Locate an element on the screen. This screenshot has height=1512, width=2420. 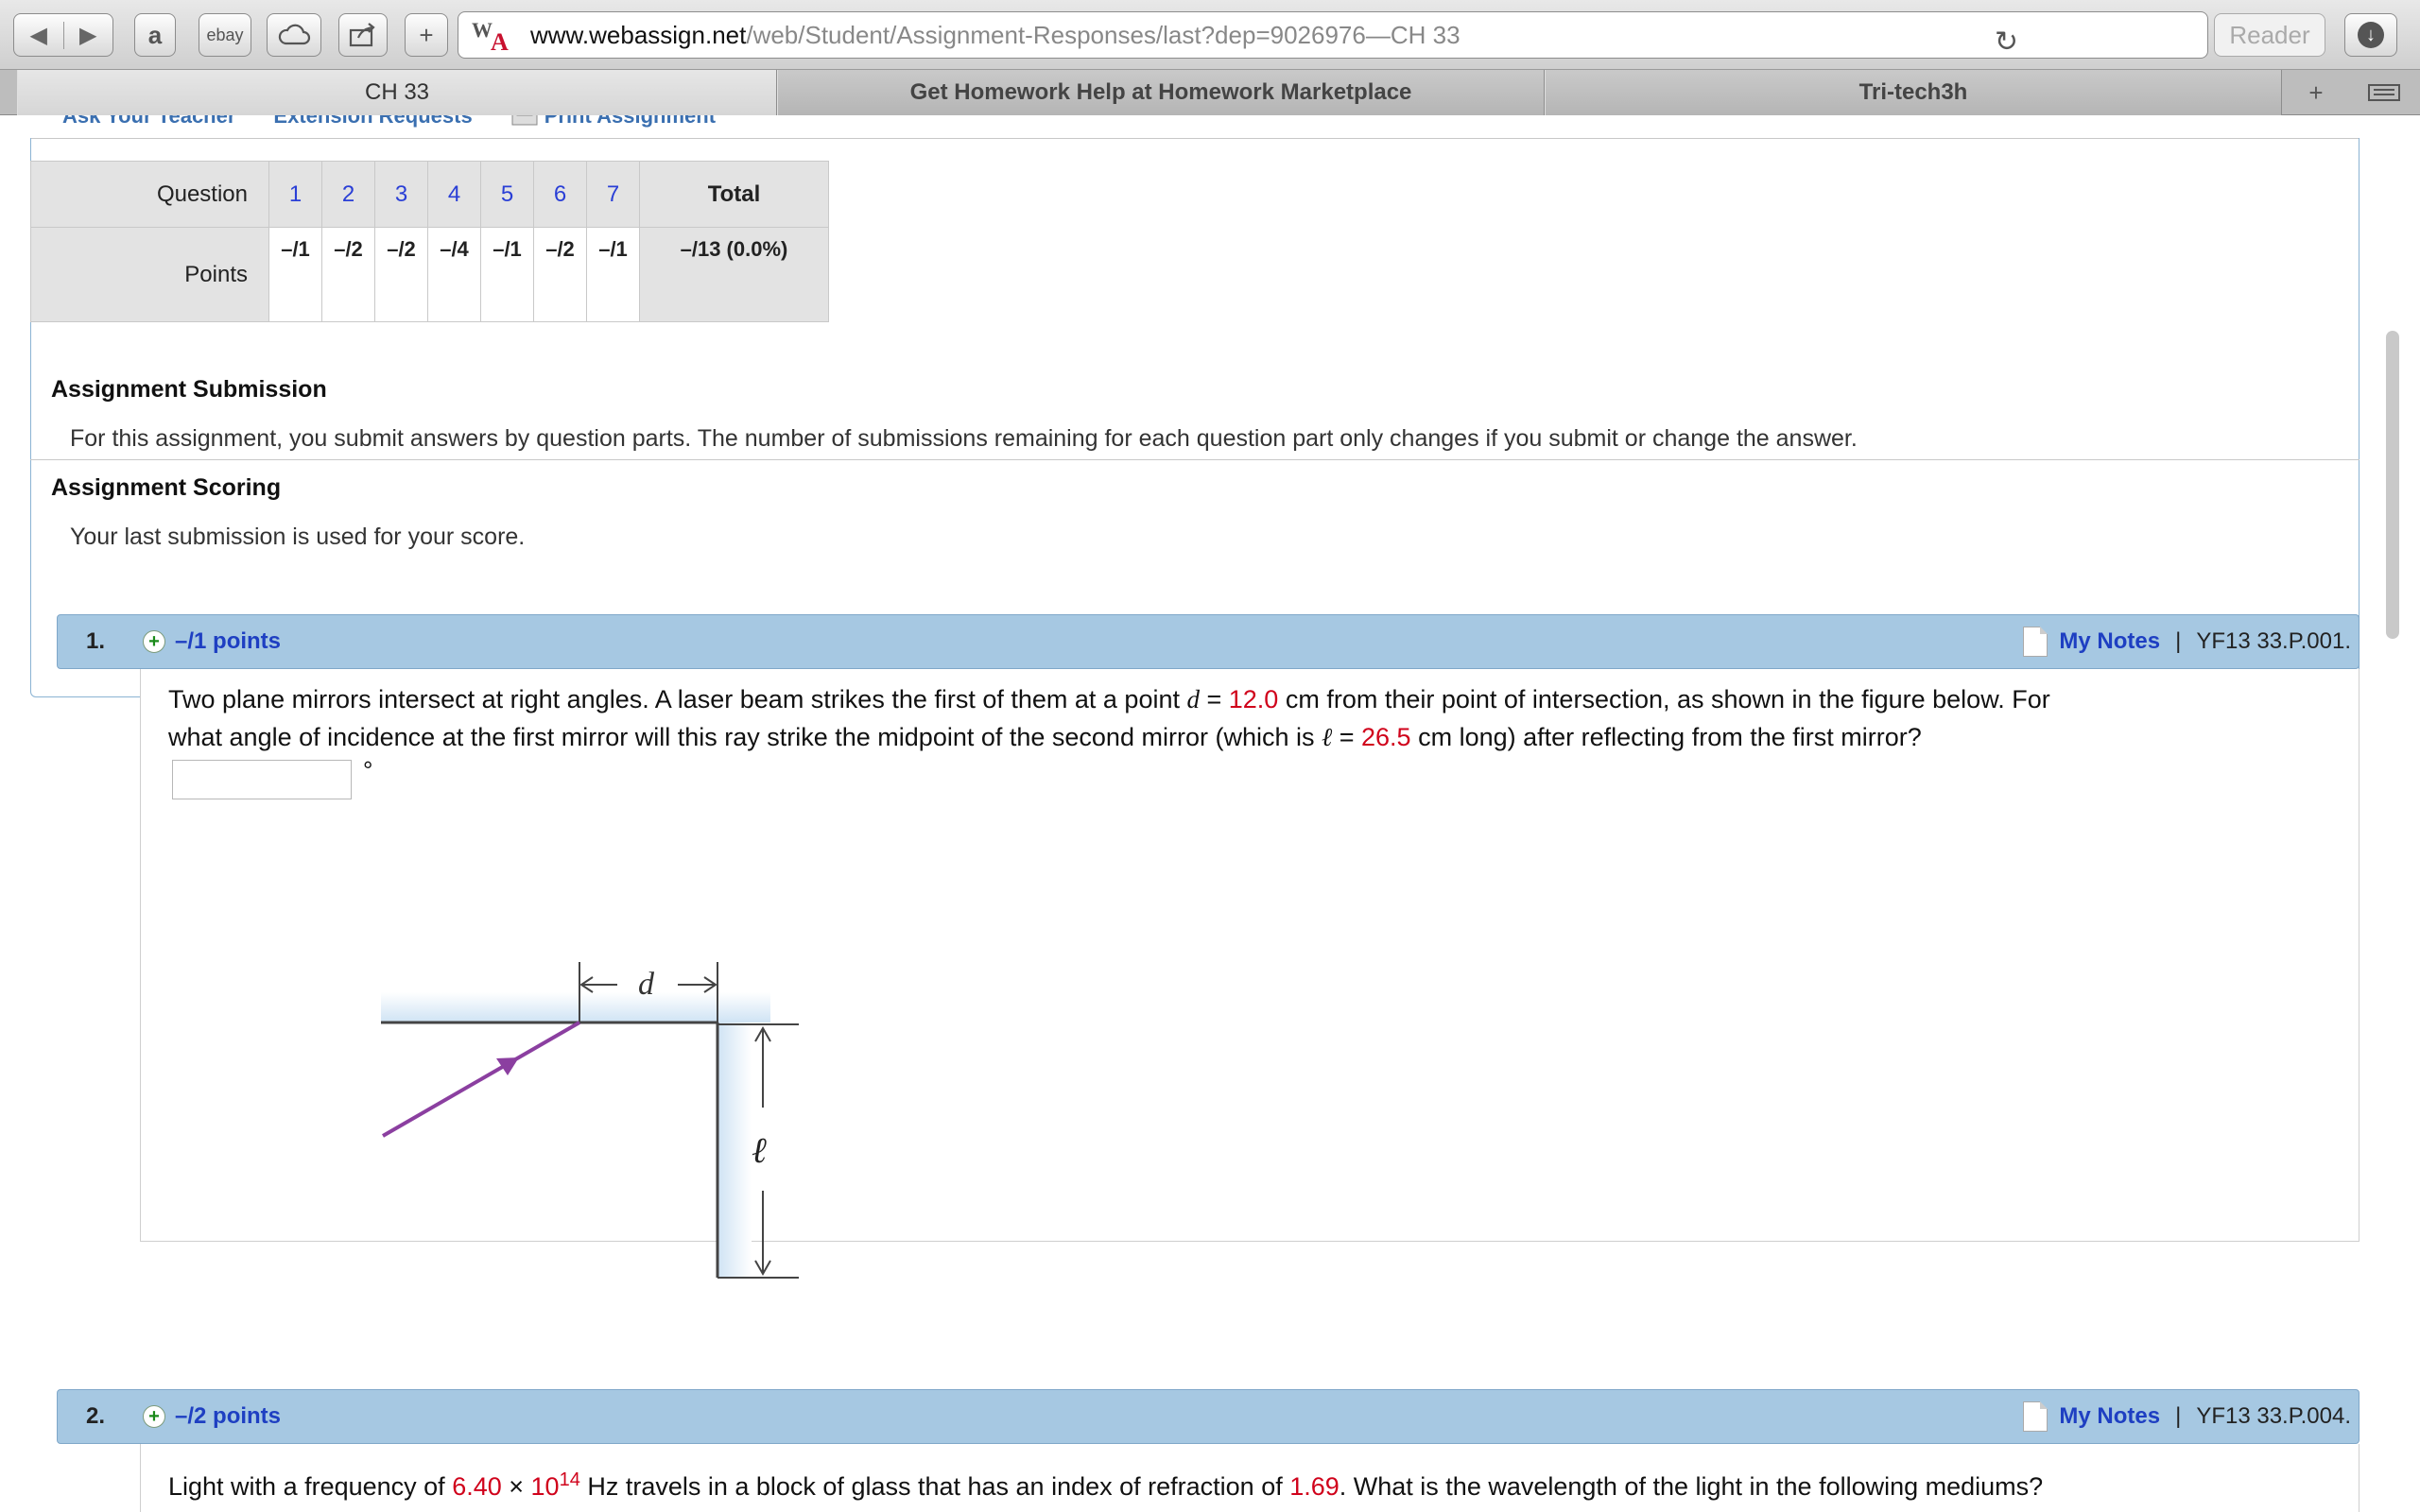
url-dash: — is located at coordinates (1378, 34).